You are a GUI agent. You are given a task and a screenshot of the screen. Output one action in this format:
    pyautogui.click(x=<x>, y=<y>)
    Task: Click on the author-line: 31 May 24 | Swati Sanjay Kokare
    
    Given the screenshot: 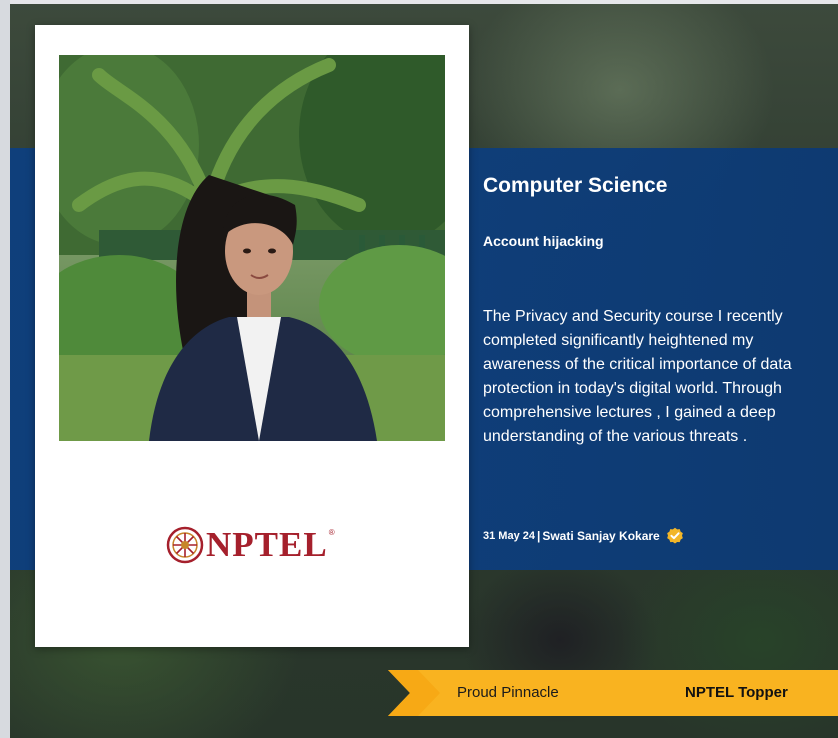 What is the action you would take?
    pyautogui.click(x=583, y=536)
    